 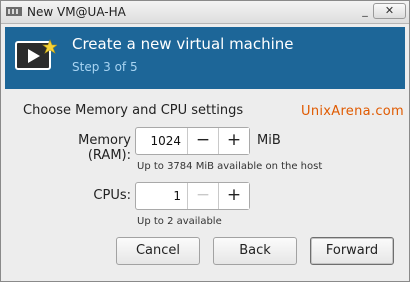 I want to click on cpus-spinbox: 1 − +, so click(x=192, y=196).